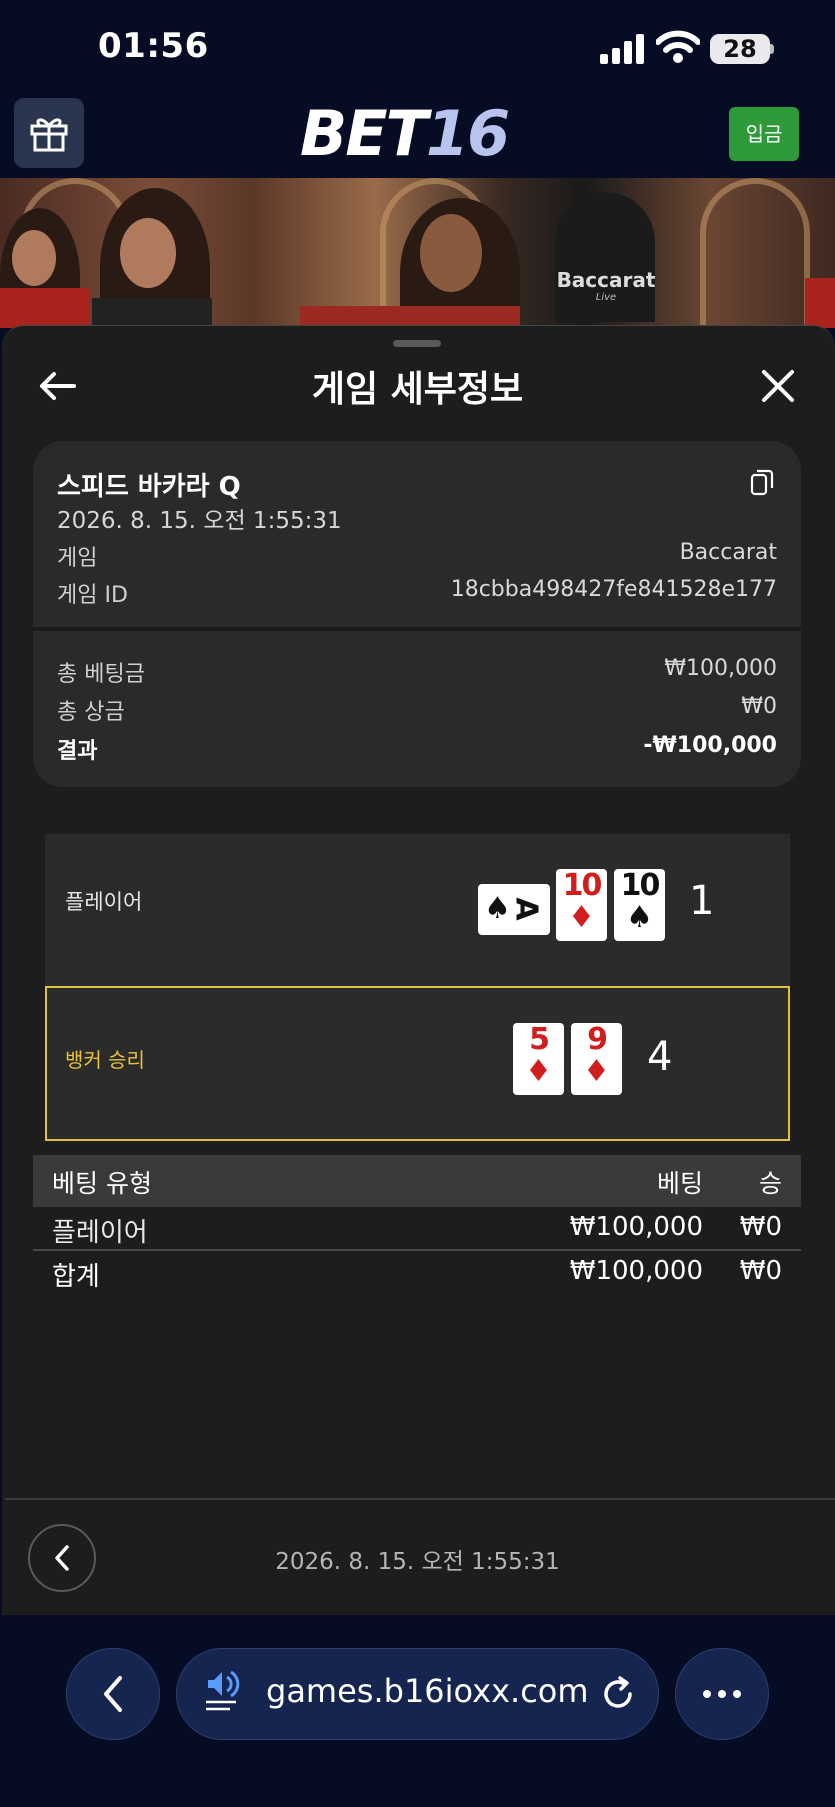 The height and width of the screenshot is (1807, 835). I want to click on game-datetime: 2026. 8. 15. 오전 1:55:31, so click(199, 521).